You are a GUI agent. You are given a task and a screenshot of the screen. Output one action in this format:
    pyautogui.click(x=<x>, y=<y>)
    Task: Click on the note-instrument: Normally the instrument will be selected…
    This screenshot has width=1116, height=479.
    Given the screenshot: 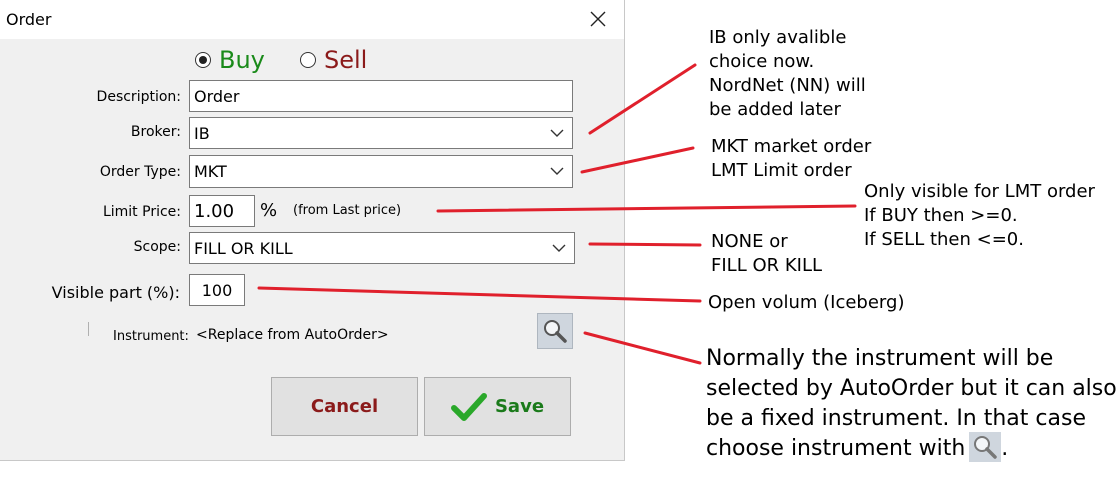 What is the action you would take?
    pyautogui.click(x=911, y=404)
    